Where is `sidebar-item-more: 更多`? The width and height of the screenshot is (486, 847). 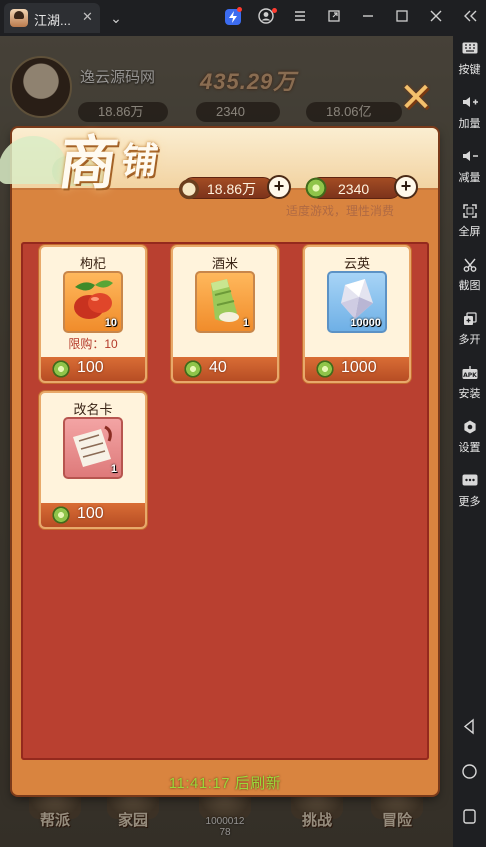 sidebar-item-more: 更多 is located at coordinates (469, 495).